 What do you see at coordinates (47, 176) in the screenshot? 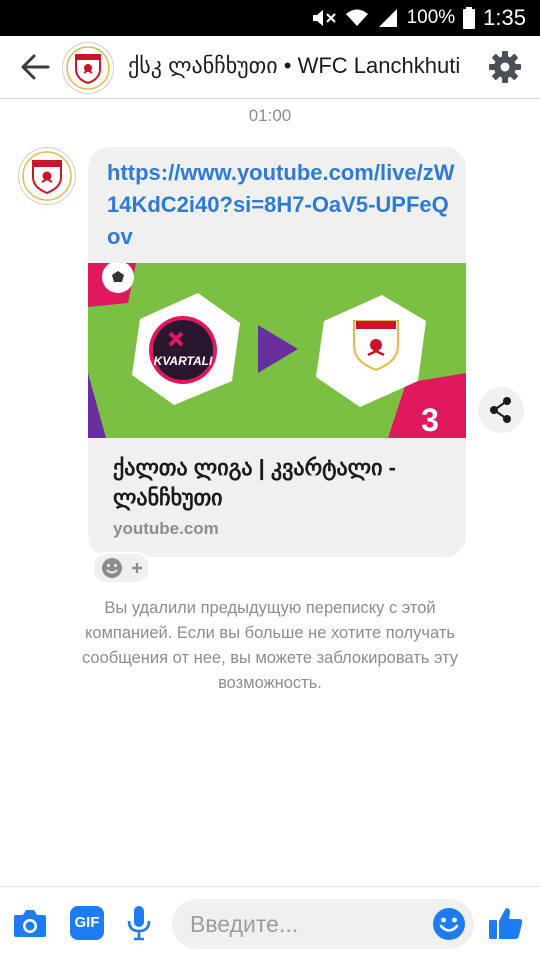
I see `sender-avatar` at bounding box center [47, 176].